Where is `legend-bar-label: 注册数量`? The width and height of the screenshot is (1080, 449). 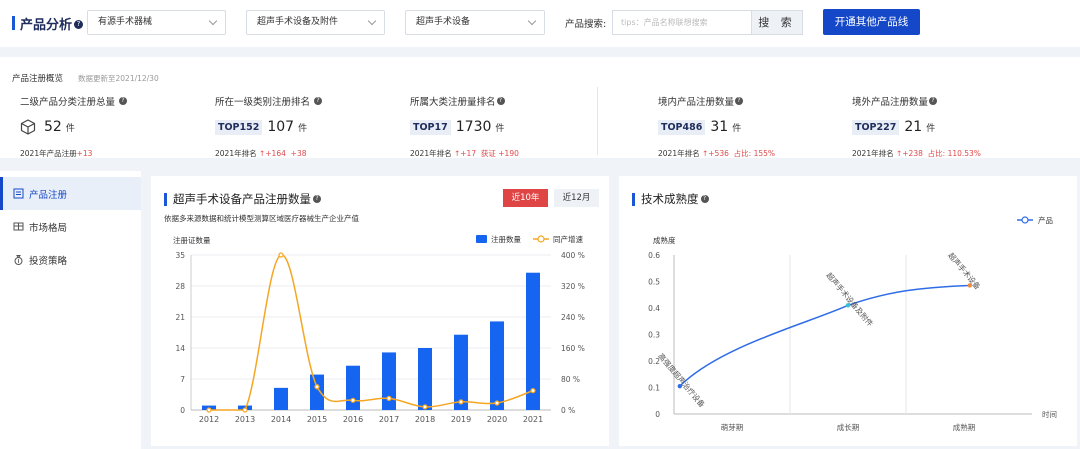 legend-bar-label: 注册数量 is located at coordinates (506, 239).